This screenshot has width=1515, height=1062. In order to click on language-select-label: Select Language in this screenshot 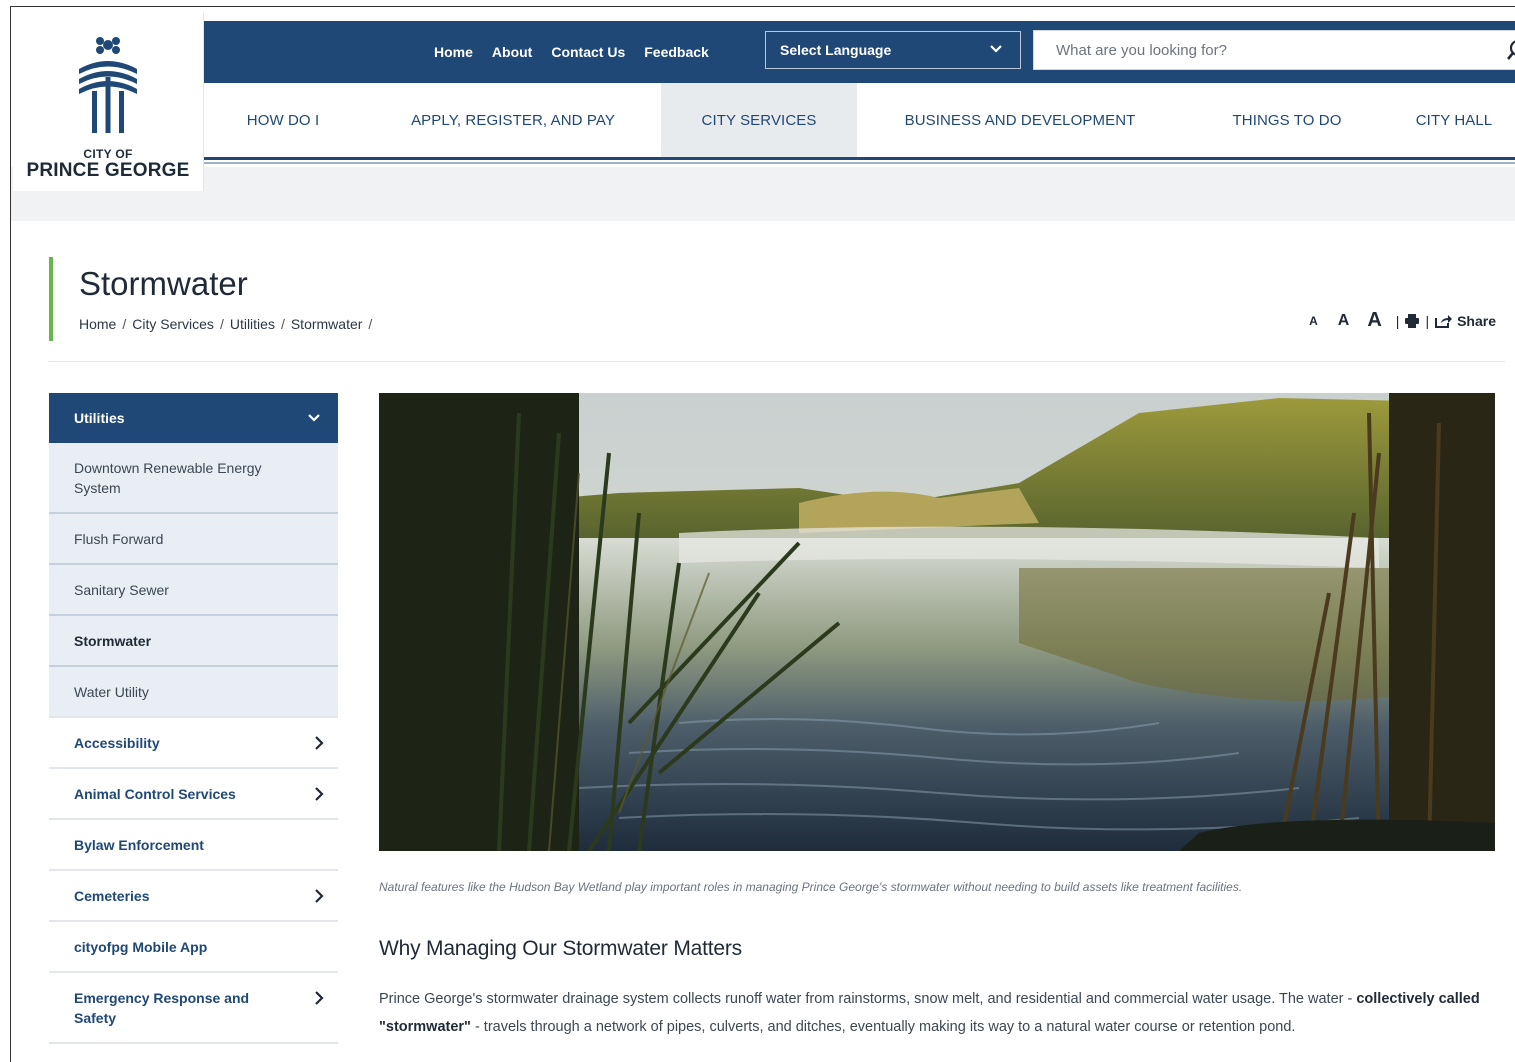, I will do `click(836, 50)`.